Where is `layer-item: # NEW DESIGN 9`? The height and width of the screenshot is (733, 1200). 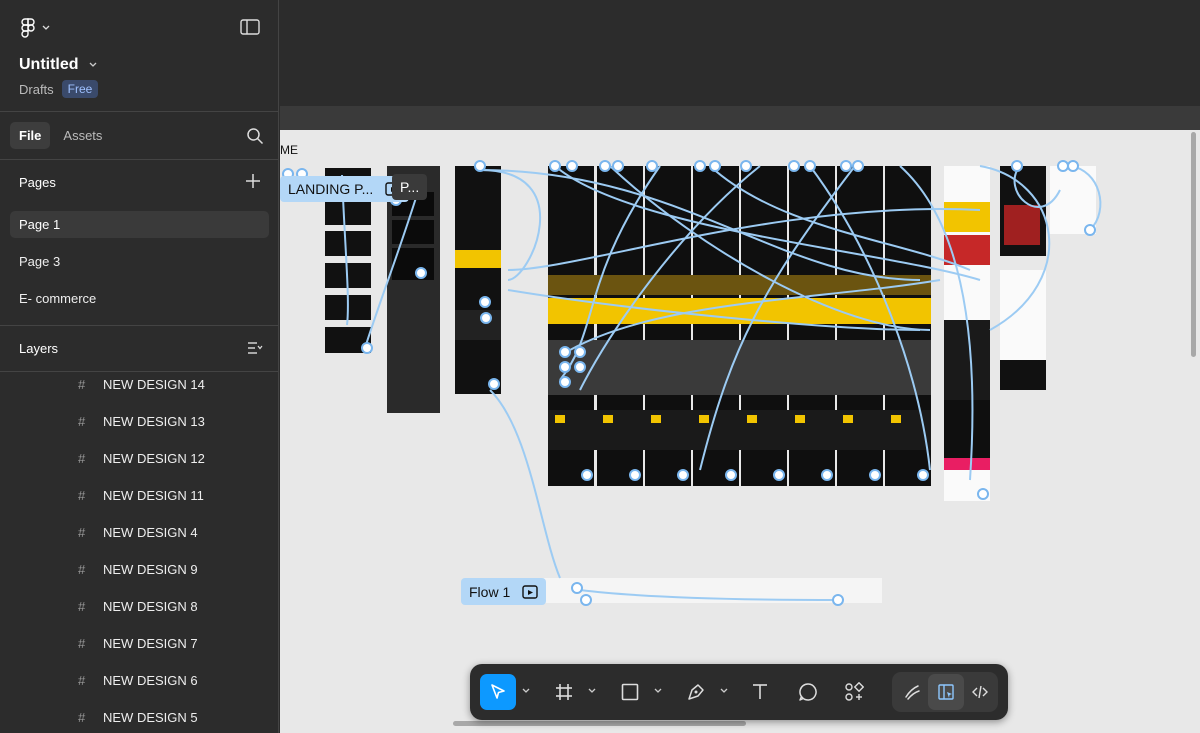 layer-item: # NEW DESIGN 9 is located at coordinates (138, 569).